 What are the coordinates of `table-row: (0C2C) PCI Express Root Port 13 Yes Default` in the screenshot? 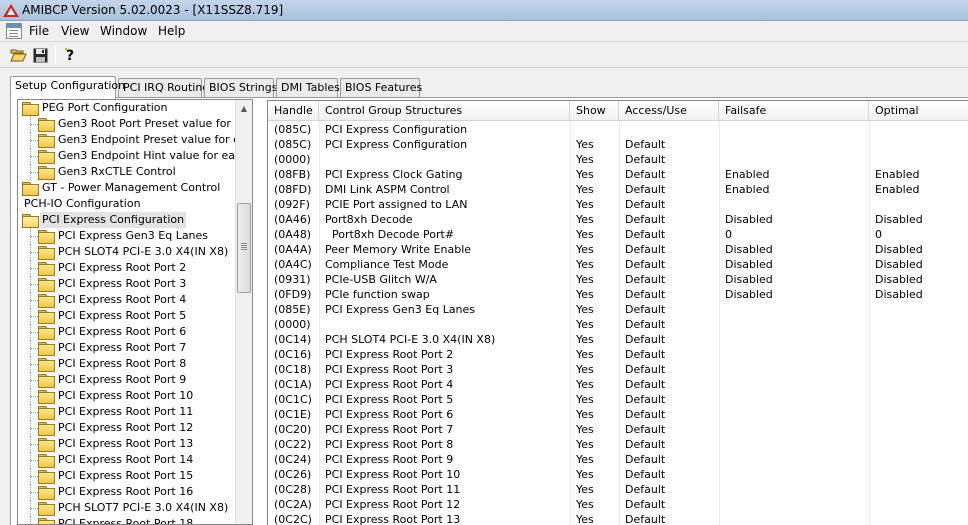 It's located at (618, 518).